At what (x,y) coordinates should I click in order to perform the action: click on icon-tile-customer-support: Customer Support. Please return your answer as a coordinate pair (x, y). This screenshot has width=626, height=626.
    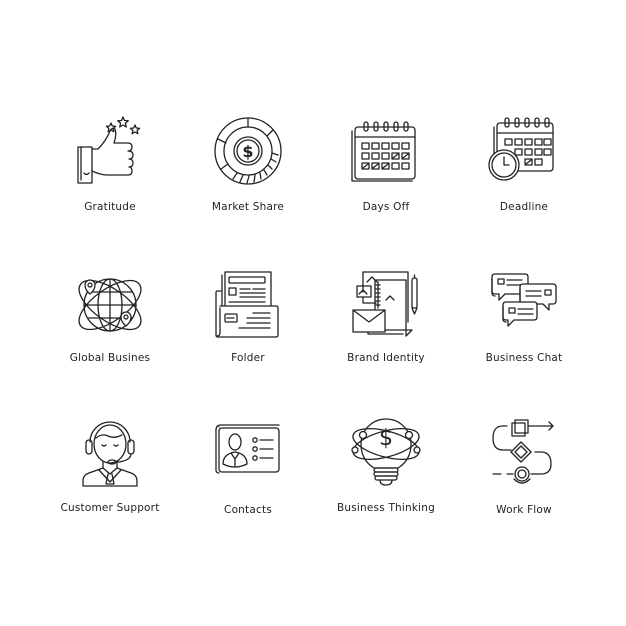
    Looking at the image, I should click on (110, 478).